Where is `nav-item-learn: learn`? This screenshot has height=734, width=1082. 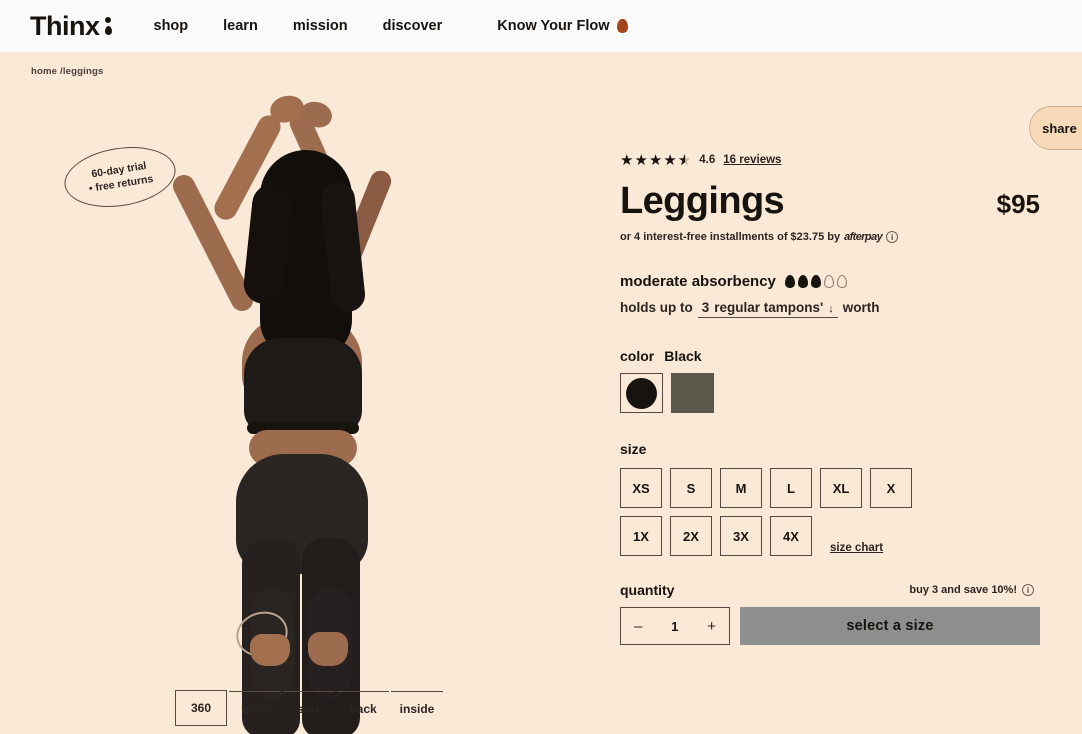 nav-item-learn: learn is located at coordinates (240, 26).